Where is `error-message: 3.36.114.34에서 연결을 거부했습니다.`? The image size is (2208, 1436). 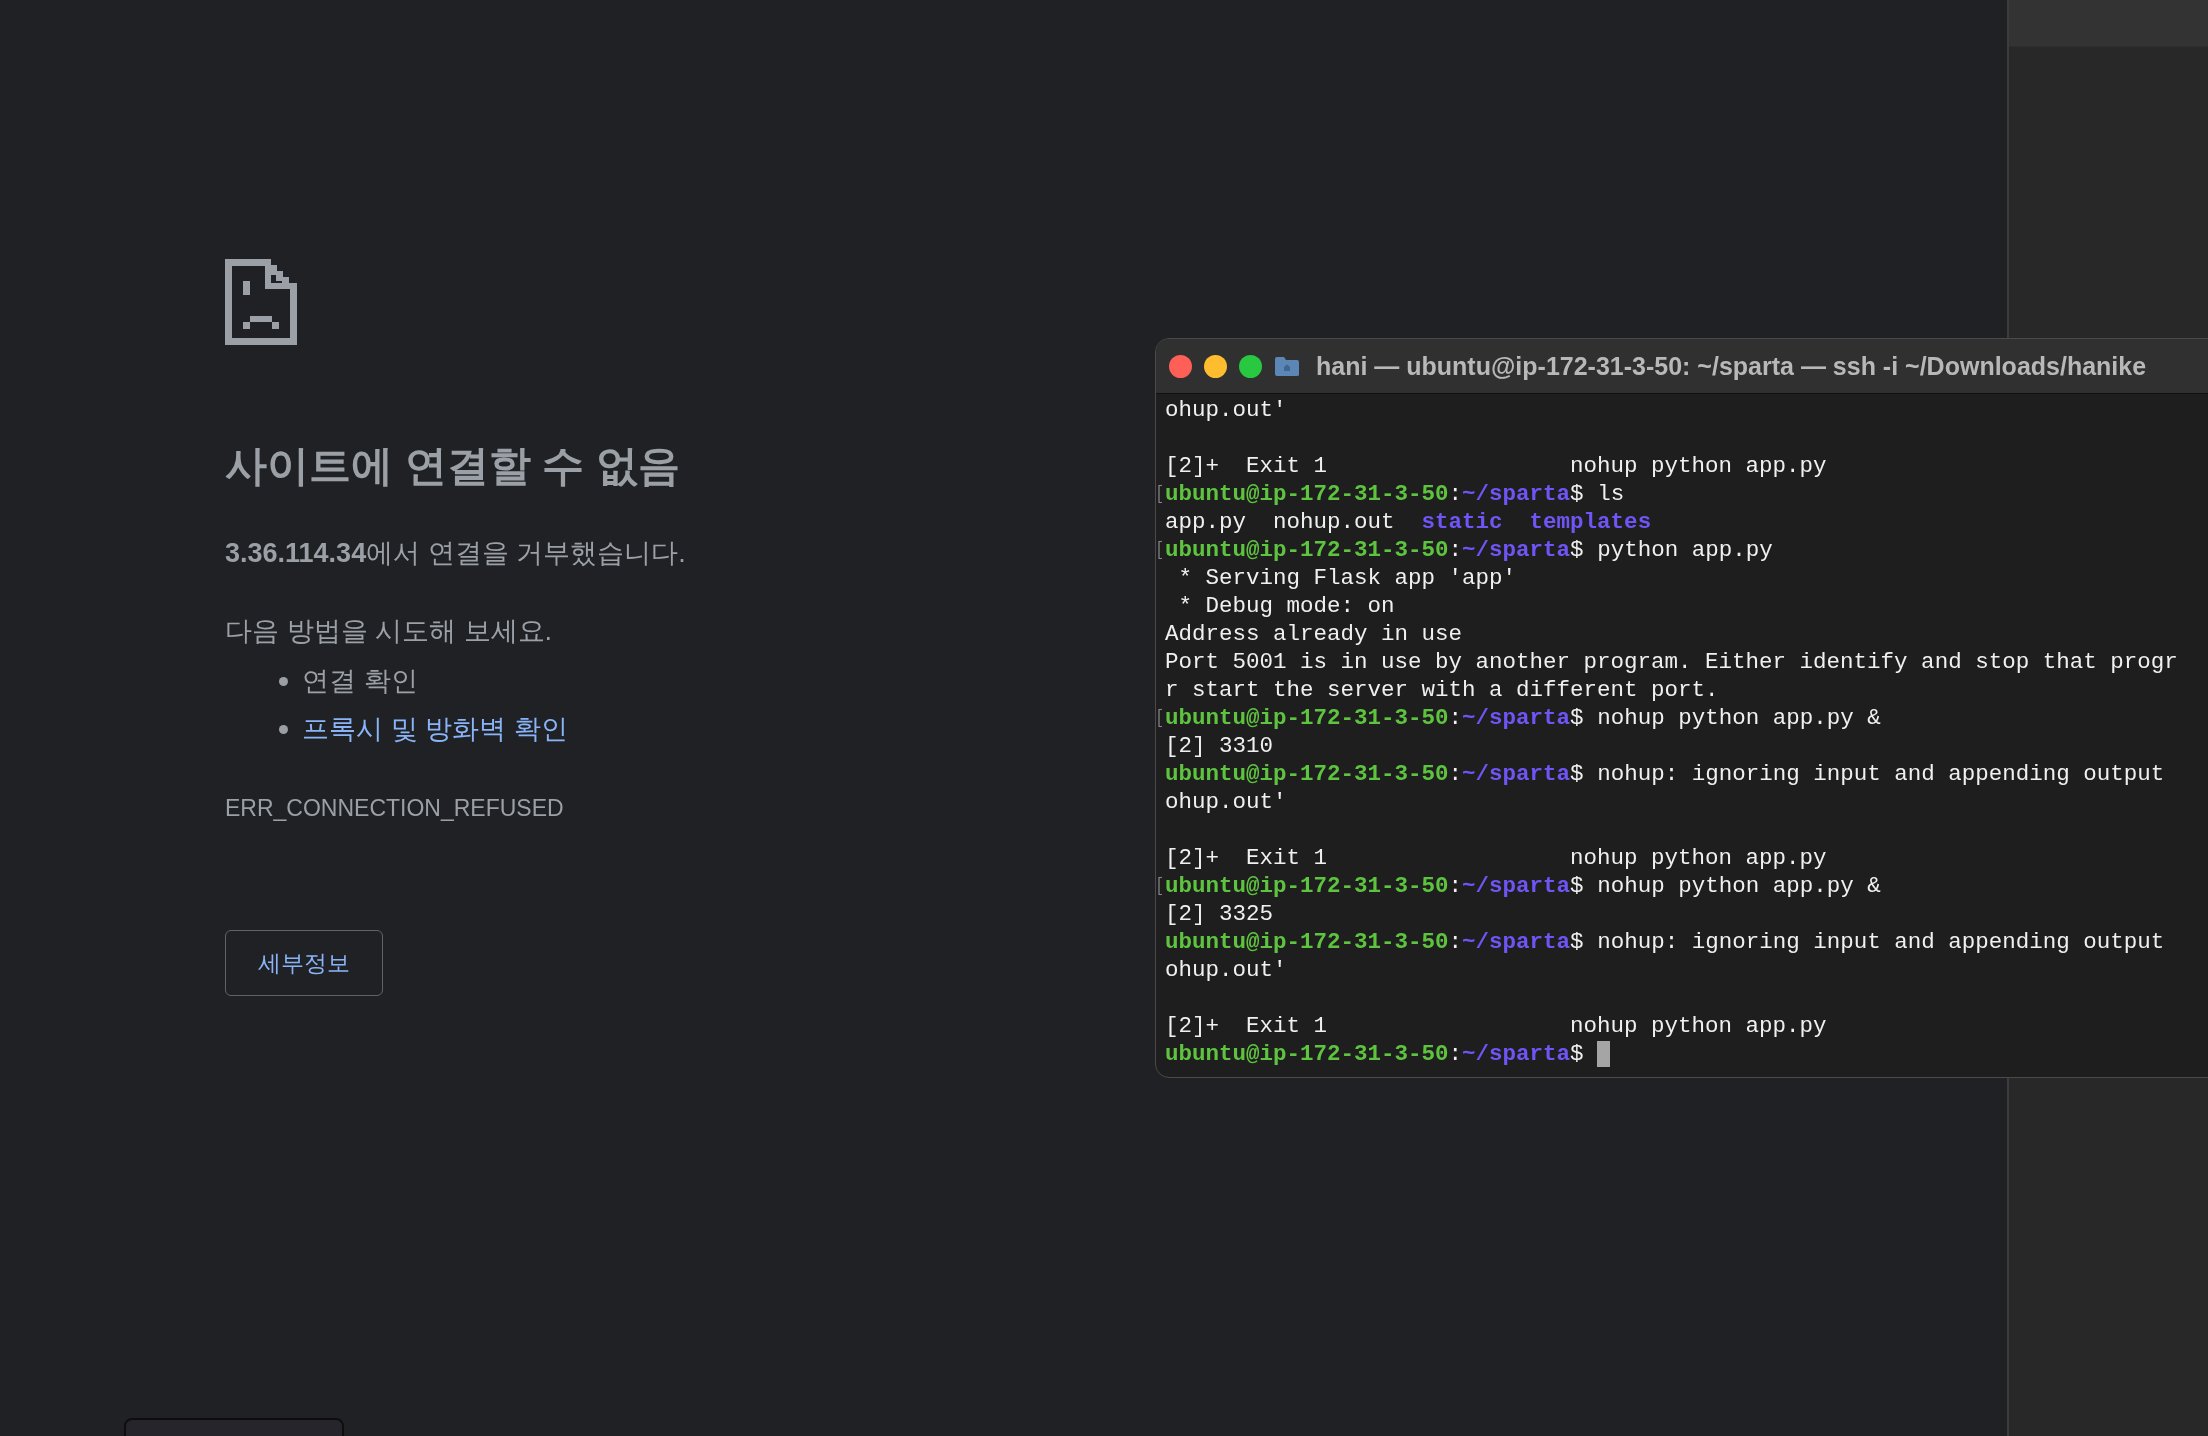
error-message: 3.36.114.34에서 연결을 거부했습니다. is located at coordinates (455, 554).